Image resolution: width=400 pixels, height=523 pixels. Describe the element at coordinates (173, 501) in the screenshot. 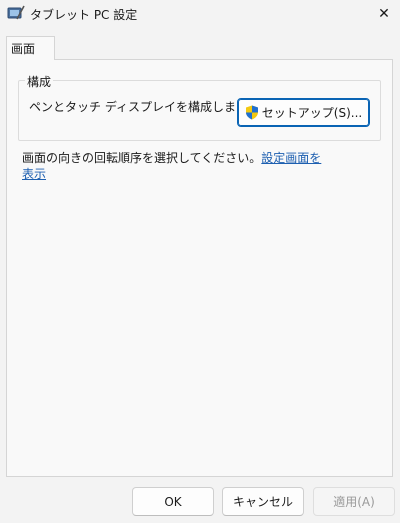

I see `ok-button: OK` at that location.